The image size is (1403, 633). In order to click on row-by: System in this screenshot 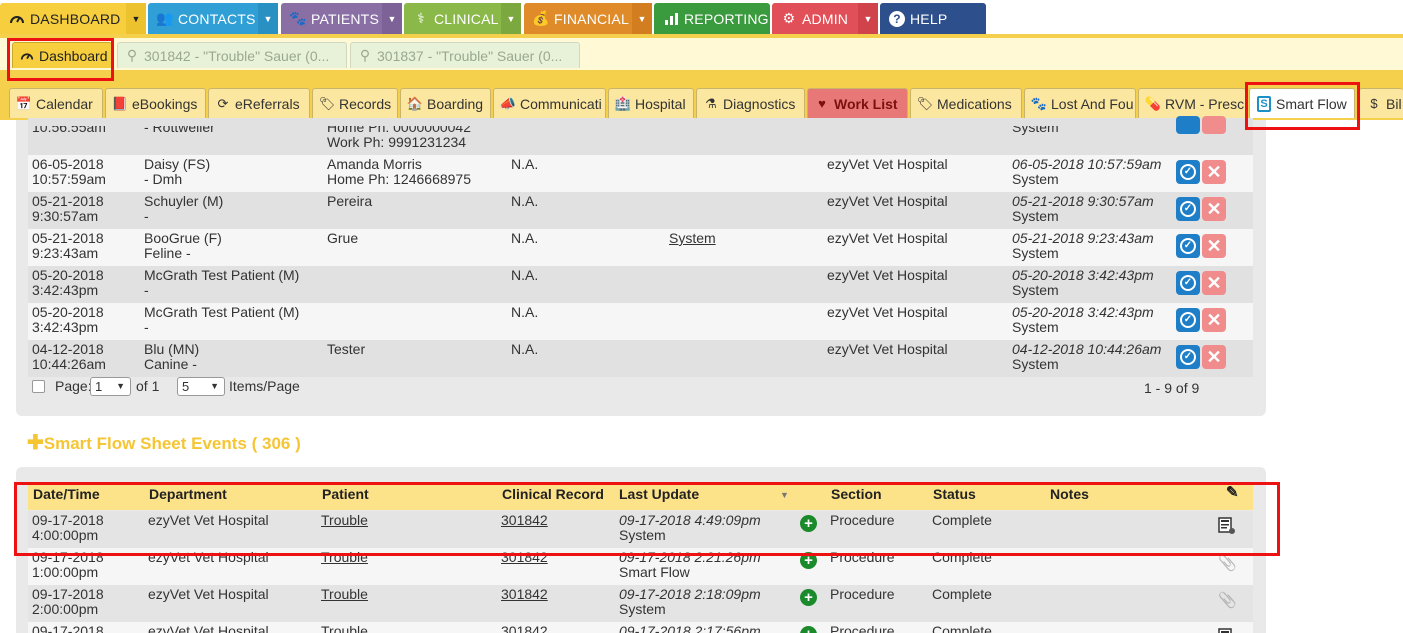, I will do `click(1035, 327)`.